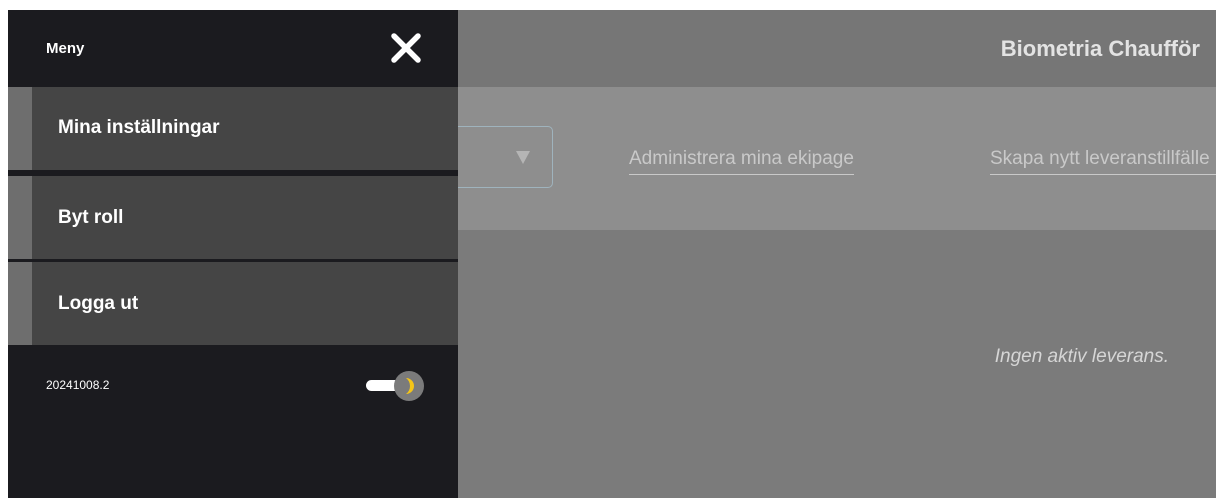 This screenshot has height=498, width=1216. What do you see at coordinates (523, 157) in the screenshot?
I see `dropdown-arrow-icon` at bounding box center [523, 157].